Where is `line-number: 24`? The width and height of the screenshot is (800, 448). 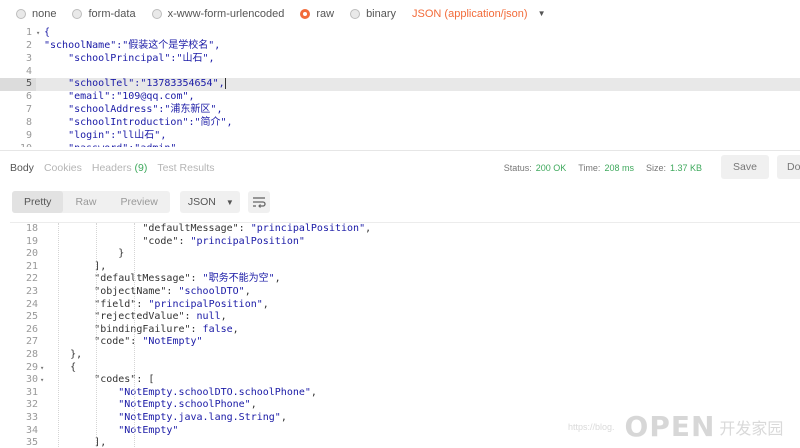
line-number: 24 is located at coordinates (31, 304).